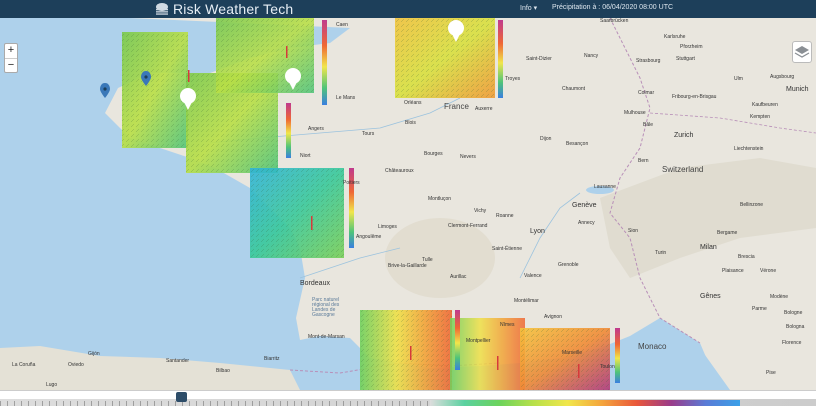 This screenshot has width=816, height=406. What do you see at coordinates (749, 149) in the screenshot?
I see `city-label: Liechtenstein` at bounding box center [749, 149].